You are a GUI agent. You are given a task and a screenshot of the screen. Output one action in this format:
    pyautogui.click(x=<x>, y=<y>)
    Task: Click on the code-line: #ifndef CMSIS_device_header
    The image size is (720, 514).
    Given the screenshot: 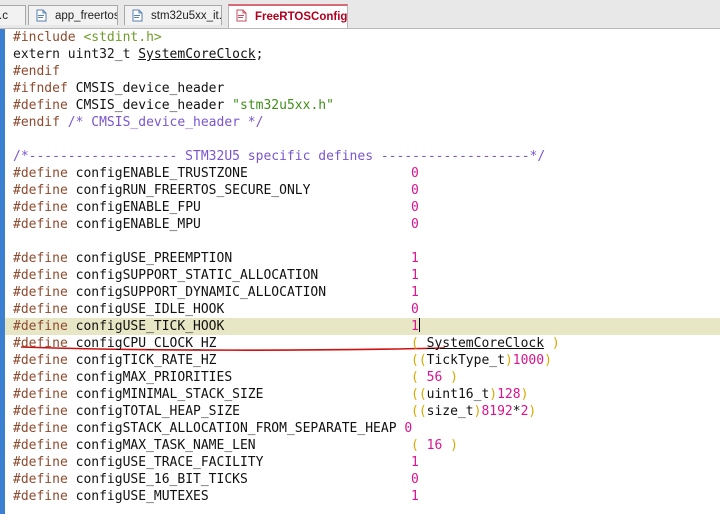 What is the action you would take?
    pyautogui.click(x=118, y=88)
    